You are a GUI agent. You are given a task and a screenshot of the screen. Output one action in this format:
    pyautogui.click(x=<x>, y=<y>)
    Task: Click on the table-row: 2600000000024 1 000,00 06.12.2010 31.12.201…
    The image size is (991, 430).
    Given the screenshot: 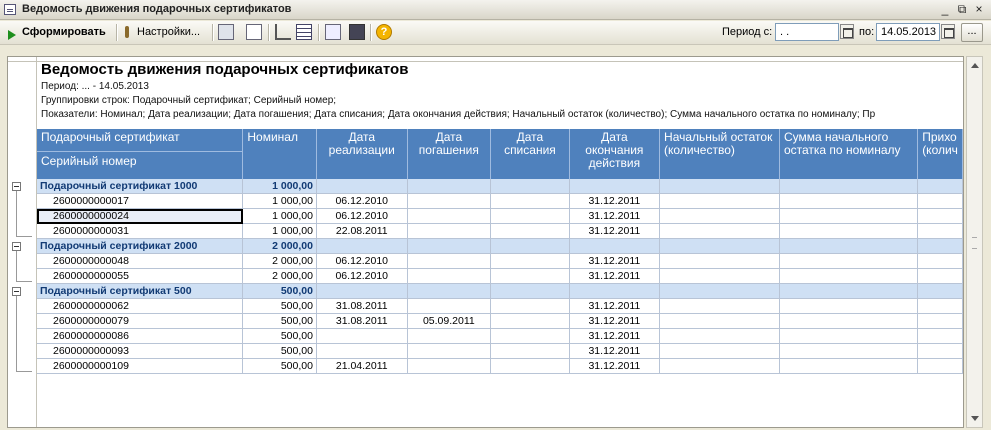 What is the action you would take?
    pyautogui.click(x=500, y=216)
    